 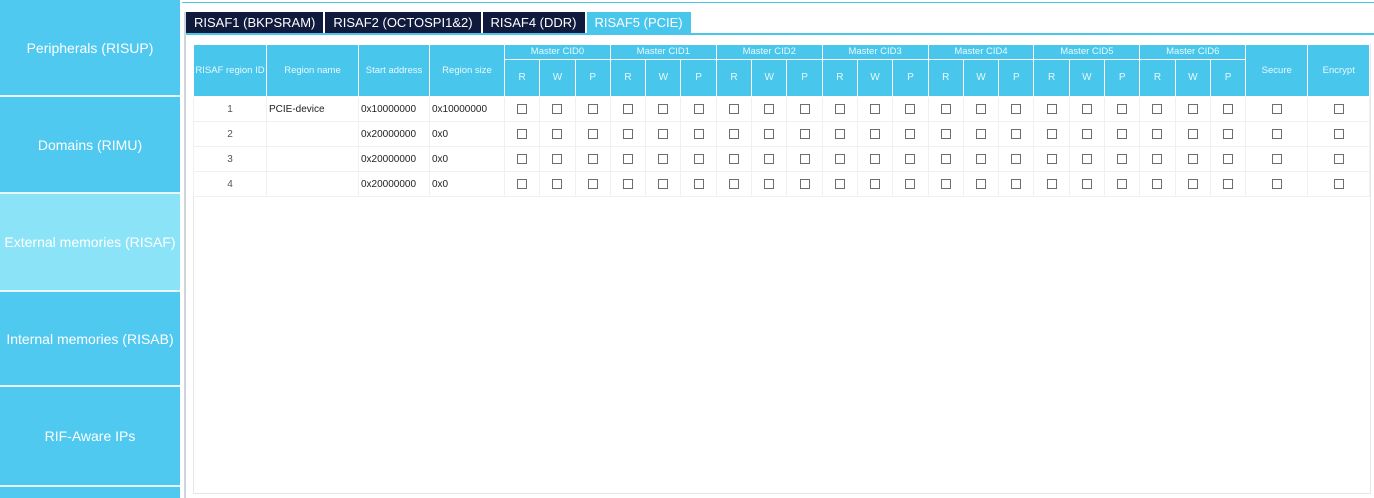 I want to click on sidebar-item-external-memories: External memories (RISAF), so click(x=90, y=242).